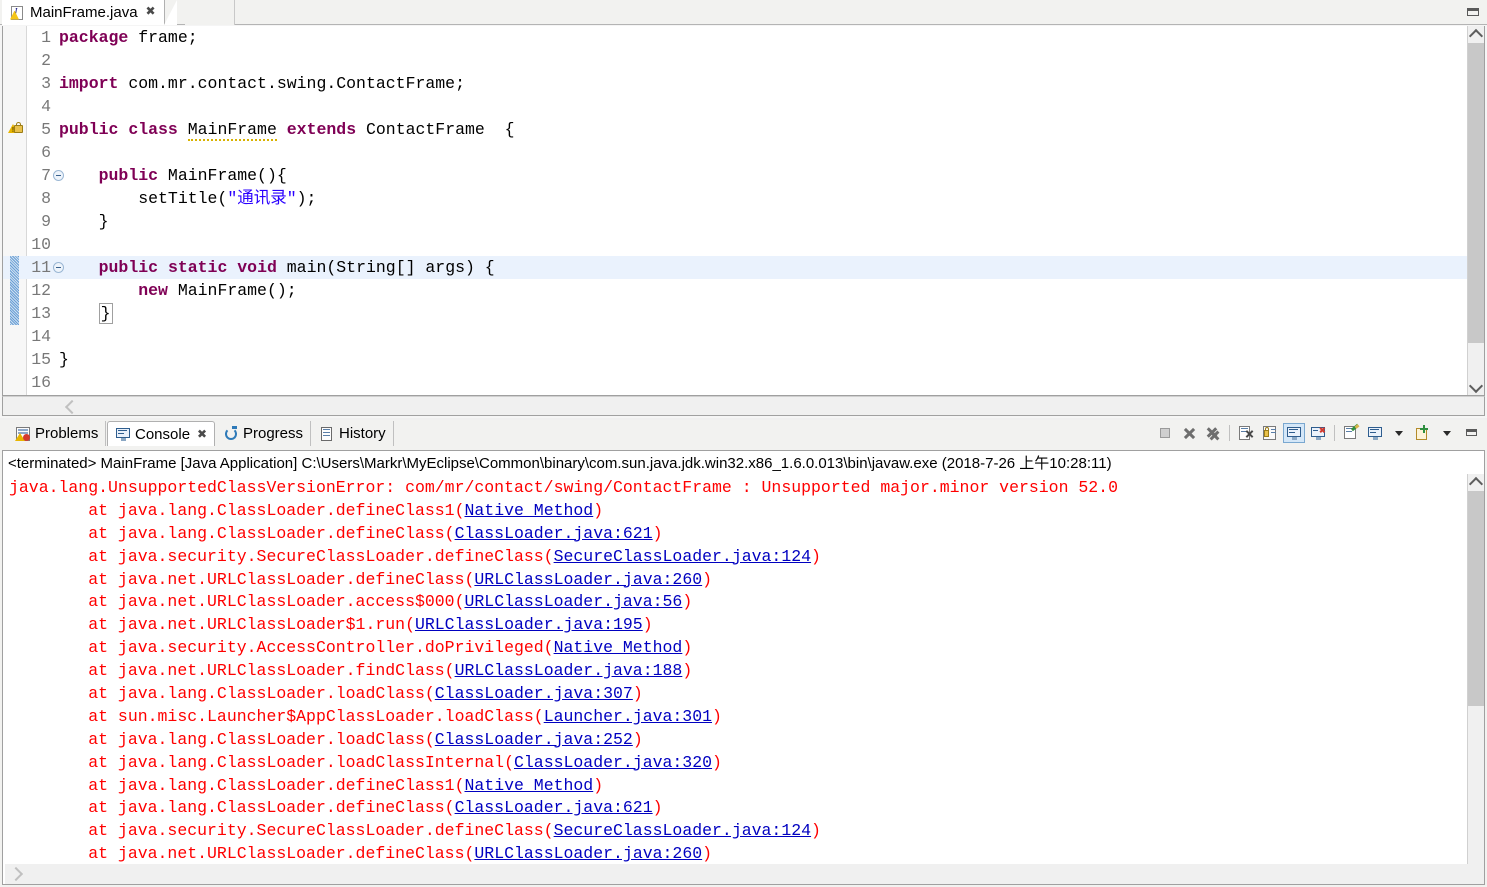 The height and width of the screenshot is (887, 1487). Describe the element at coordinates (1294, 433) in the screenshot. I see `show-console-on-output-button` at that location.